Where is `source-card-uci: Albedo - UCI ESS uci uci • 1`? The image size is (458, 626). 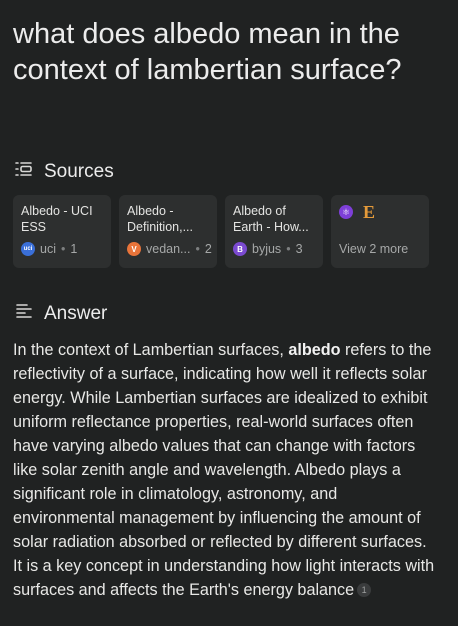 source-card-uci: Albedo - UCI ESS uci uci • 1 is located at coordinates (62, 231).